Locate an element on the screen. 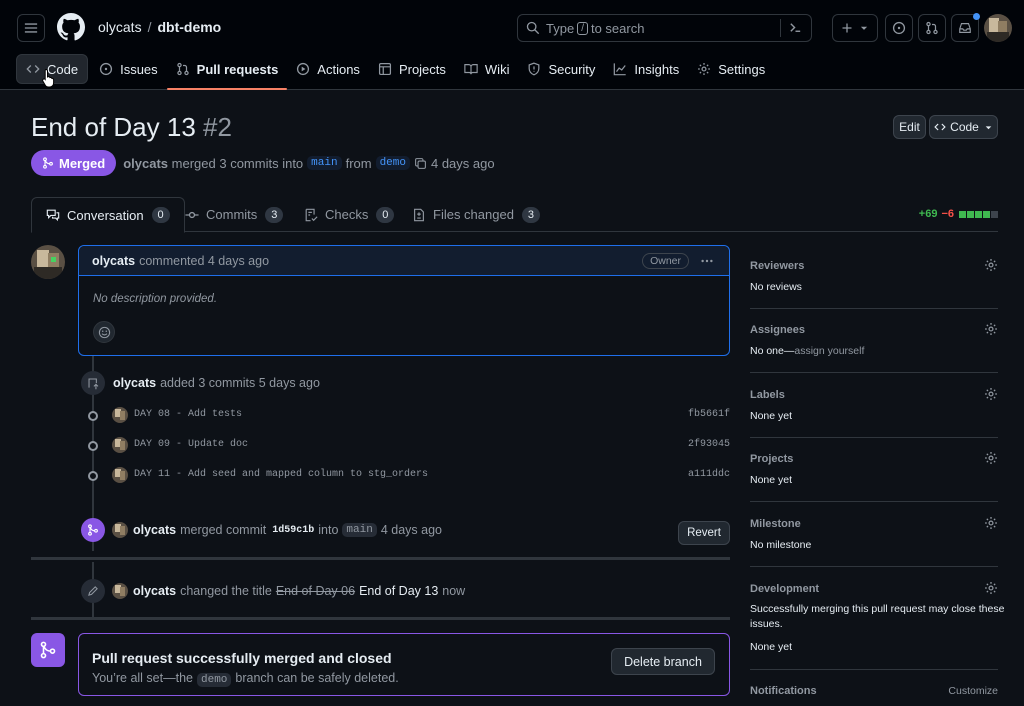  tab-conversation: Conversation 0 is located at coordinates (108, 215).